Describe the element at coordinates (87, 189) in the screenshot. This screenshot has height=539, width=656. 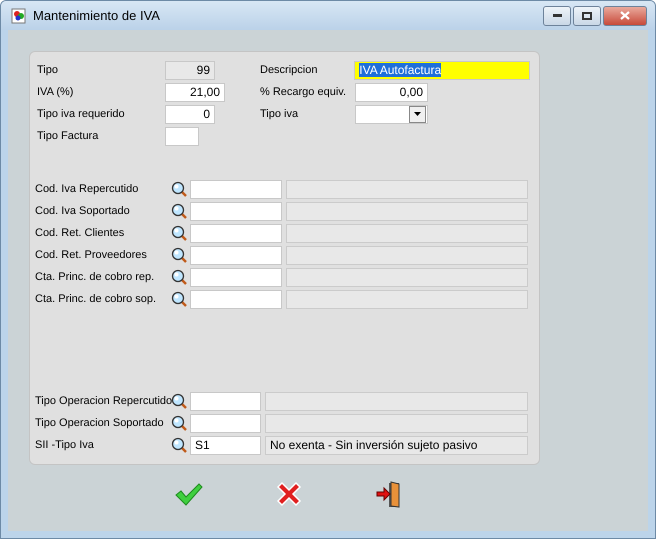
I see `field-label: Cod. Iva Repercutido` at that location.